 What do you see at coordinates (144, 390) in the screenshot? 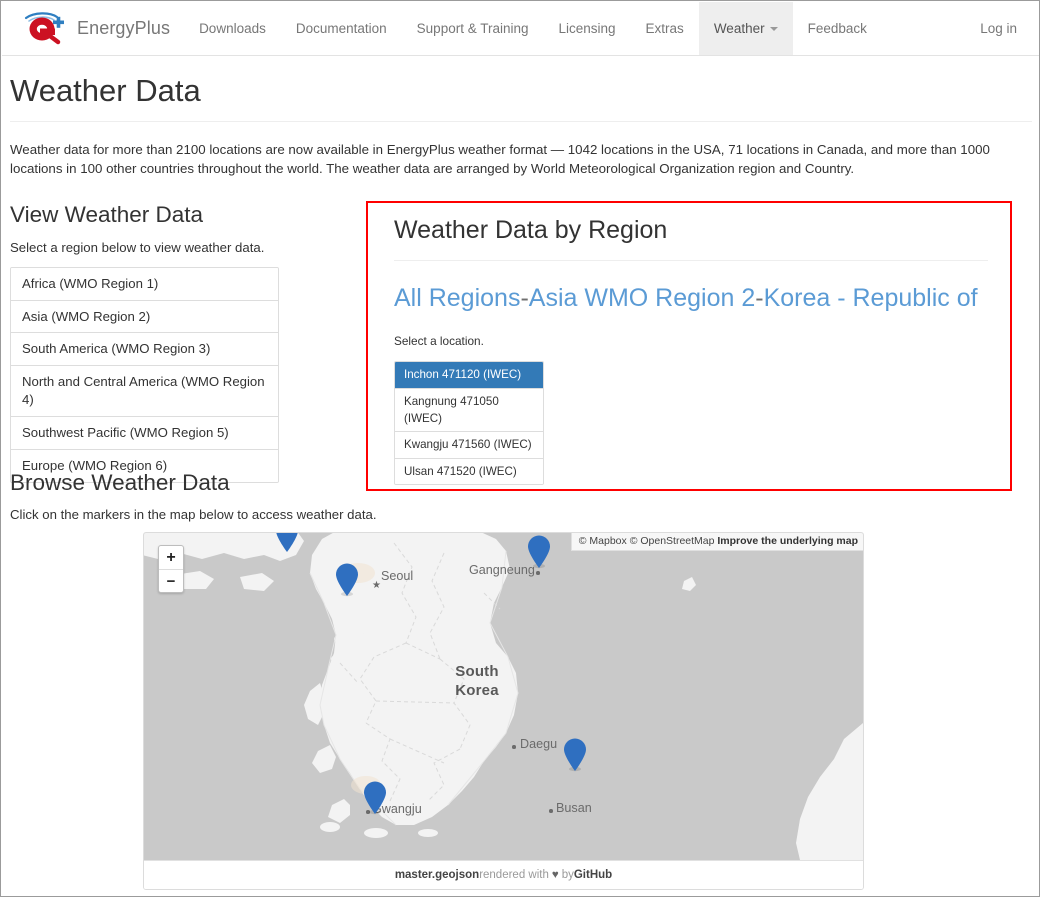
I see `region-item-north-central-america: North and Central America (WMO Region 4)` at bounding box center [144, 390].